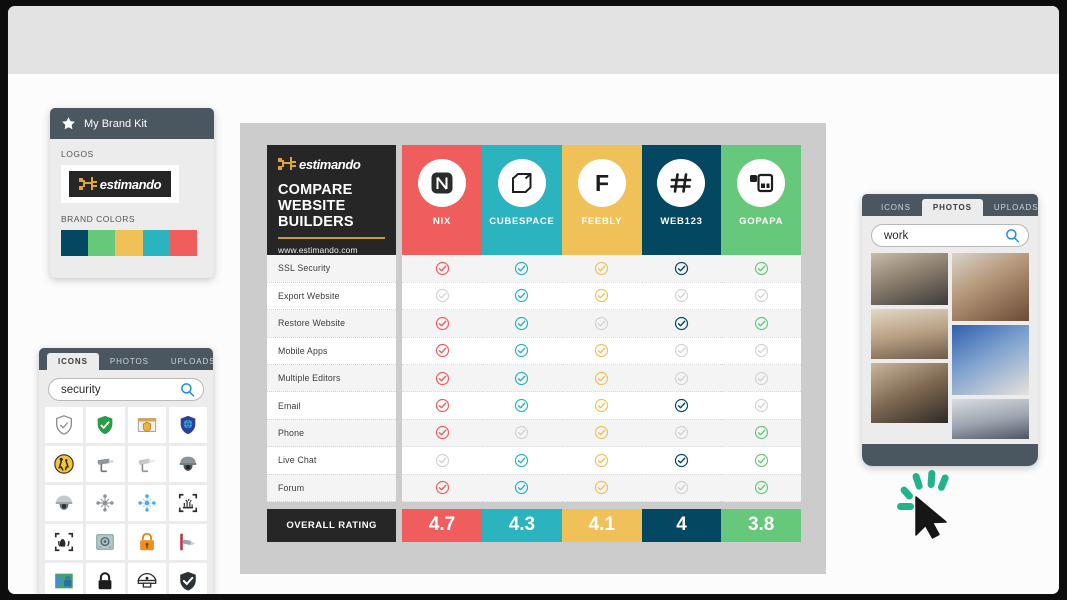 The image size is (1067, 600). I want to click on icons-panel: ICONS PHOTOS UPLOADS security, so click(126, 471).